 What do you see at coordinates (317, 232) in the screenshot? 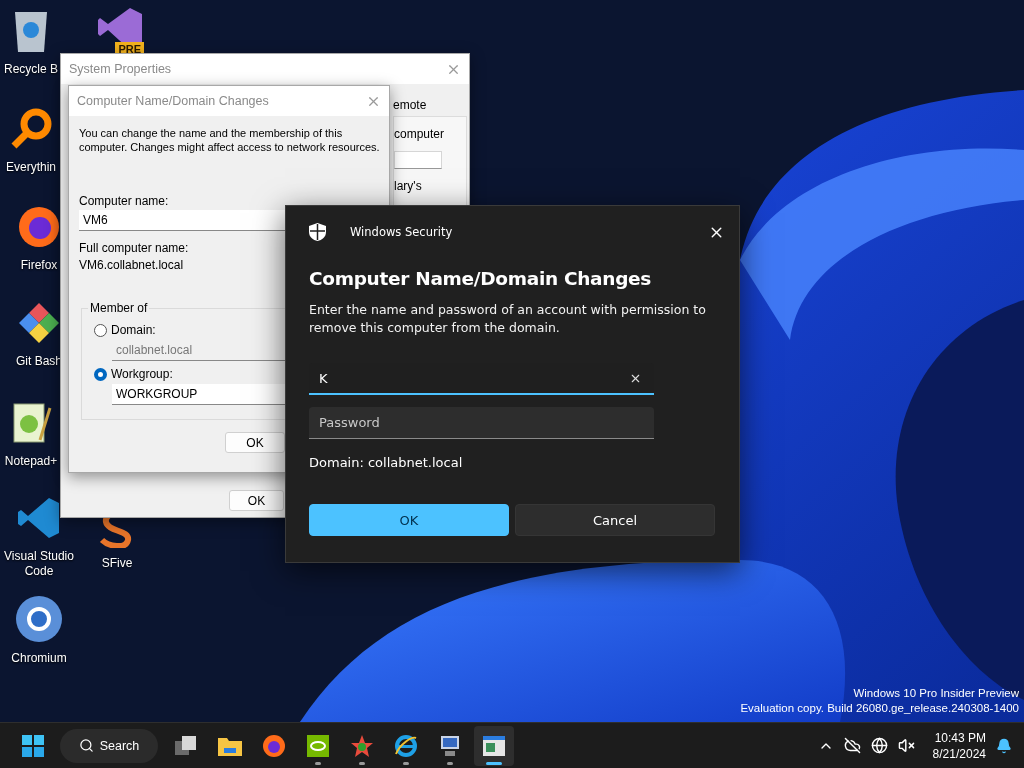
I see `shield-icon` at bounding box center [317, 232].